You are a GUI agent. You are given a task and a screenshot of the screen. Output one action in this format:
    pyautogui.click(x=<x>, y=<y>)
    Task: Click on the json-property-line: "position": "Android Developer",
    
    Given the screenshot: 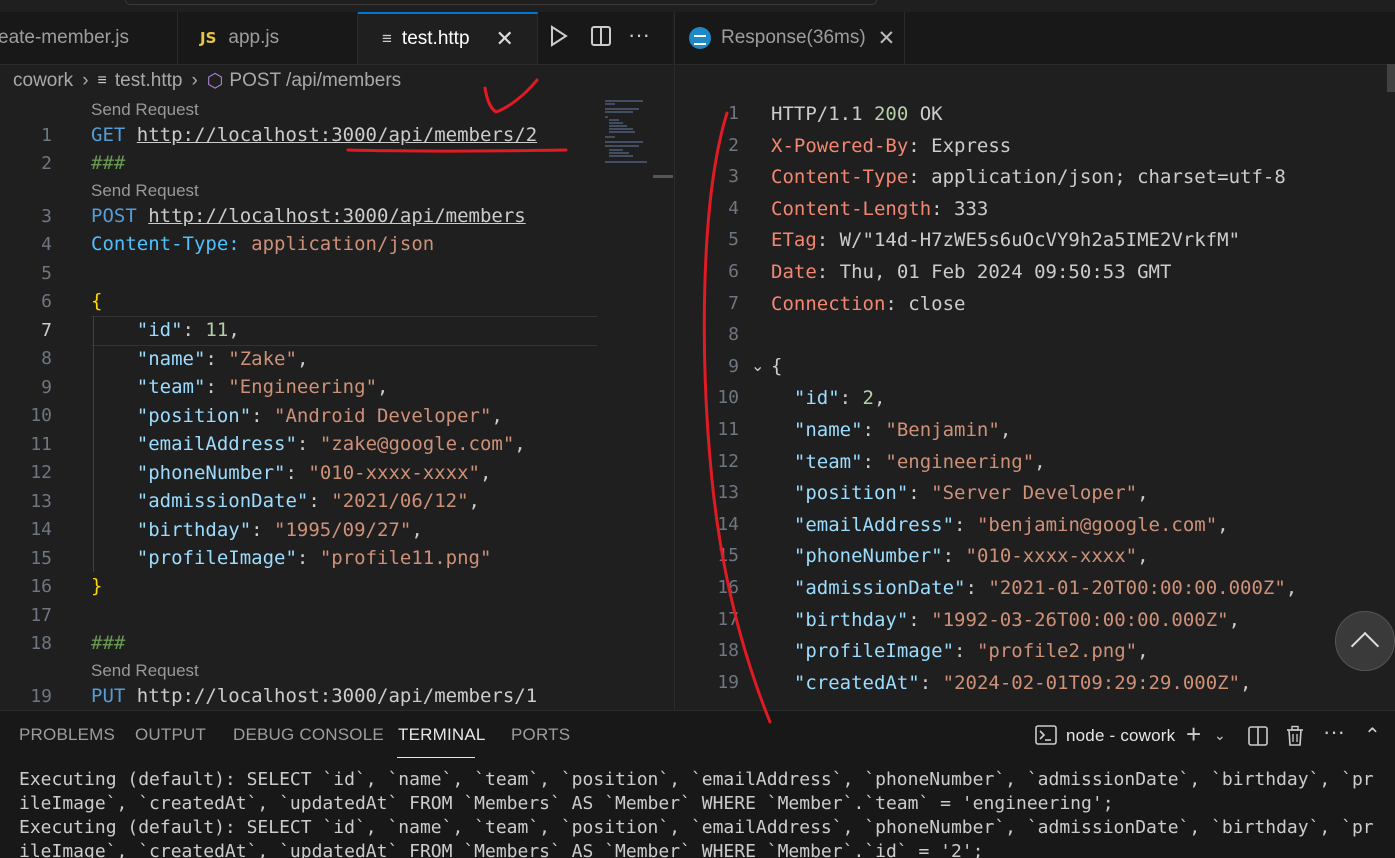 What is the action you would take?
    pyautogui.click(x=319, y=416)
    